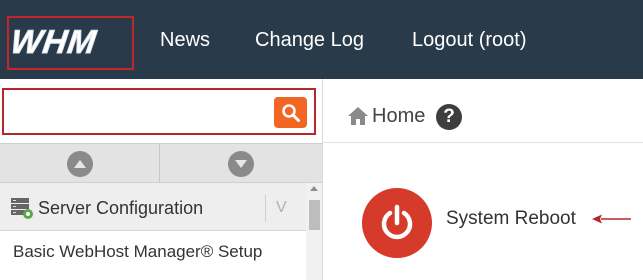 Image resolution: width=643 pixels, height=280 pixels. I want to click on nav-news-link: News, so click(185, 40).